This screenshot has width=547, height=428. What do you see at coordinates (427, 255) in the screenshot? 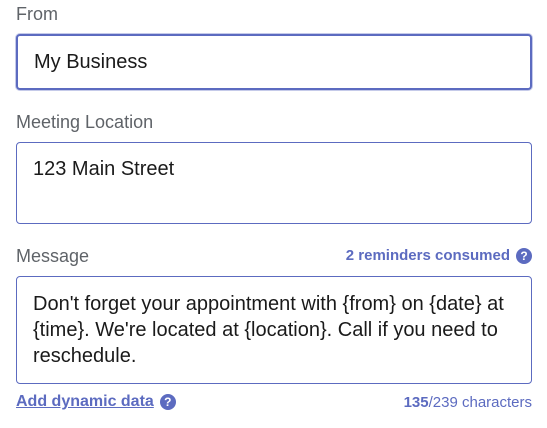
I see `reminders-consumed-text: 2 reminders consumed` at bounding box center [427, 255].